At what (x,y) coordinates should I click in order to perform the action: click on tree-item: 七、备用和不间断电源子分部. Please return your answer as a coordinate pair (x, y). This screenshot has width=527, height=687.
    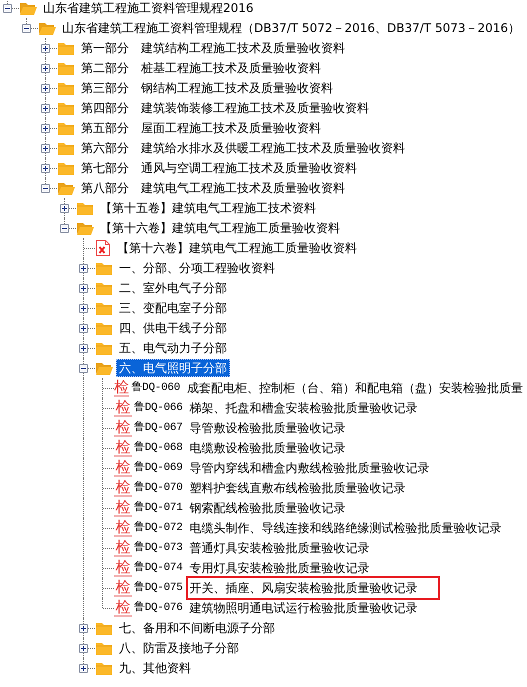
    Looking at the image, I should click on (197, 628).